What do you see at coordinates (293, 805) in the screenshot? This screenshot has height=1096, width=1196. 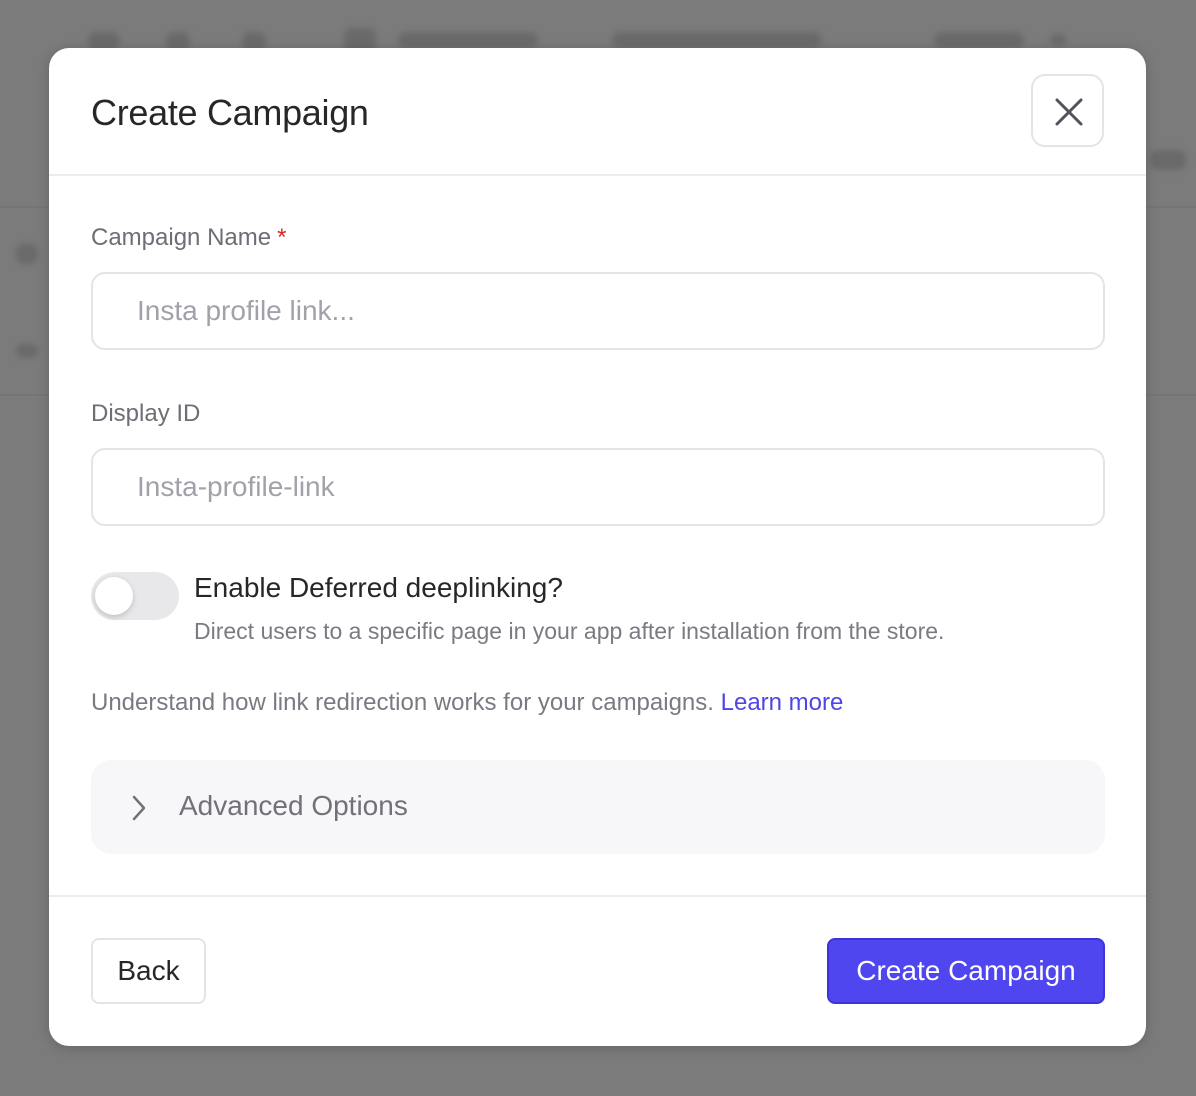 I see `advanced-options-label: Advanced Options` at bounding box center [293, 805].